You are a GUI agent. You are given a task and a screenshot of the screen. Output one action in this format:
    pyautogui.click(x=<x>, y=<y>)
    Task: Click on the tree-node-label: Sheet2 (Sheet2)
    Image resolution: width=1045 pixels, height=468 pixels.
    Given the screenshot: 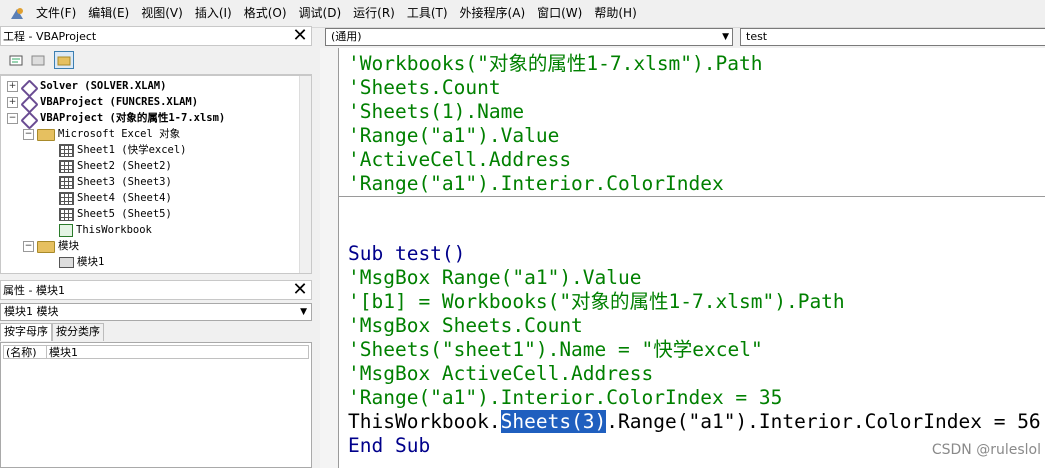 What is the action you would take?
    pyautogui.click(x=124, y=166)
    